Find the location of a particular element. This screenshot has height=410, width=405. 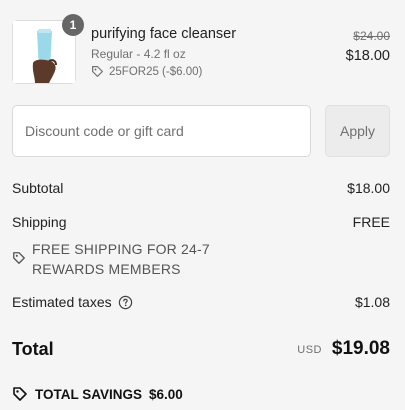

shipping-note-line1: FREE SHIPPING FOR 24-7 is located at coordinates (121, 249).